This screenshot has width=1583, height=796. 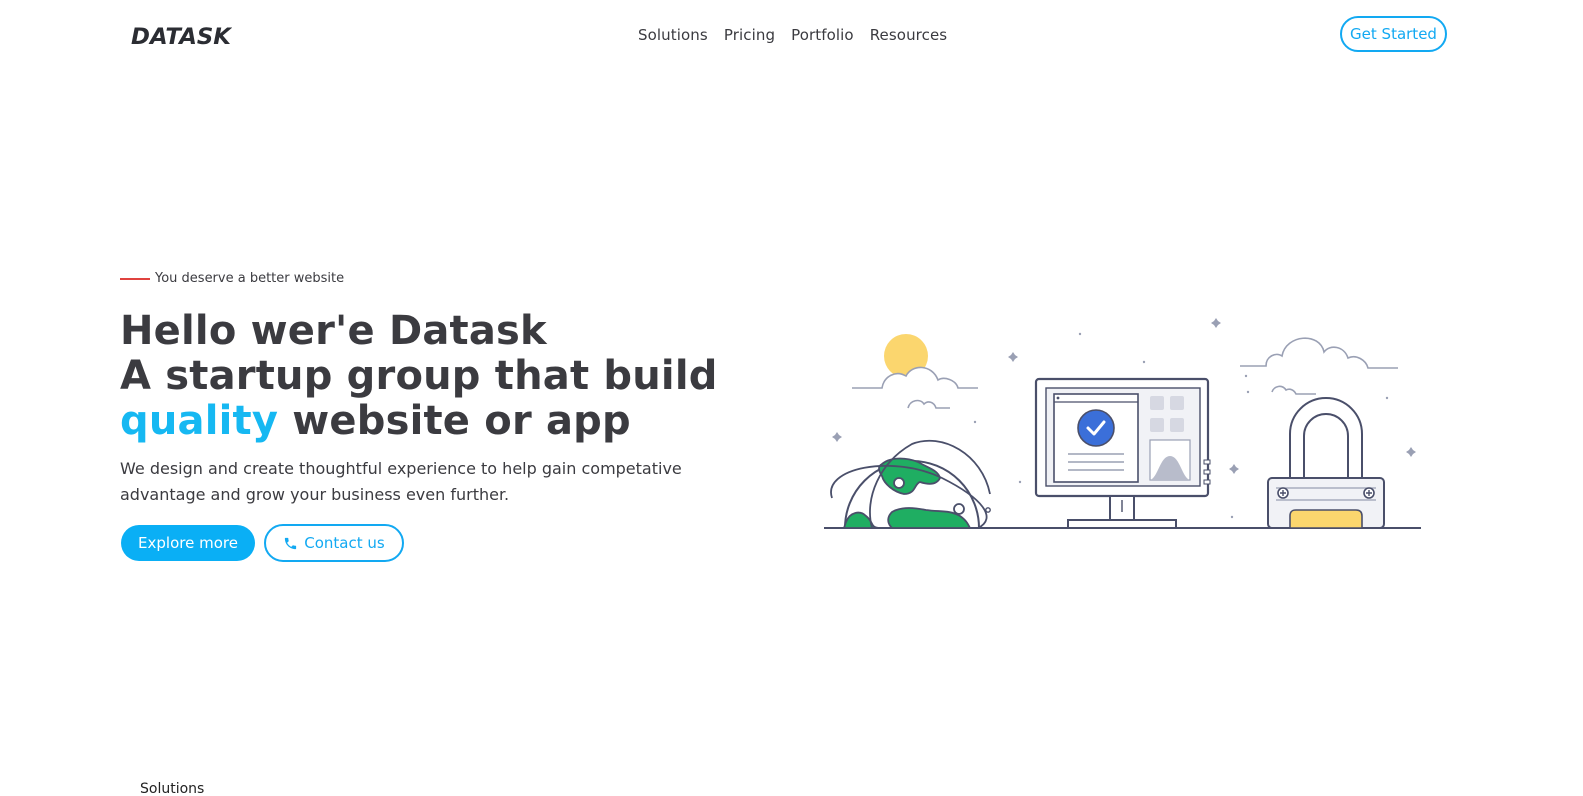 I want to click on nav-portfolio: Portfolio, so click(x=822, y=35).